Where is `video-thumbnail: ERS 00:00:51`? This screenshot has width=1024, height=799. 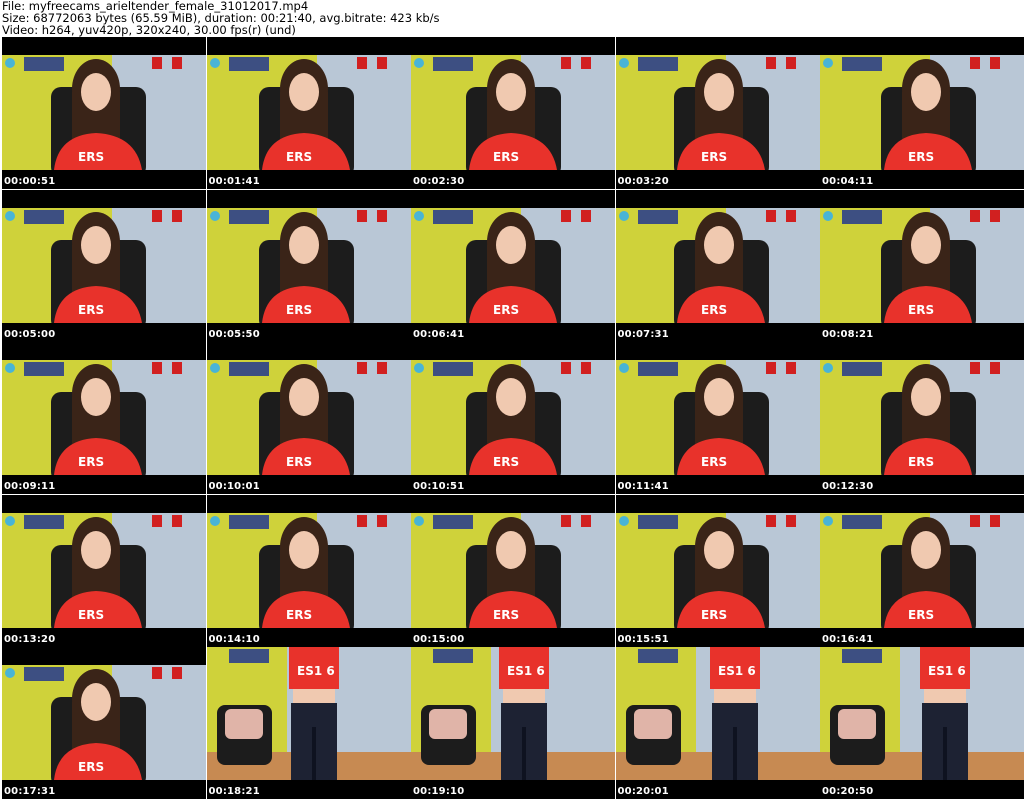 video-thumbnail: ERS 00:00:51 is located at coordinates (104, 113).